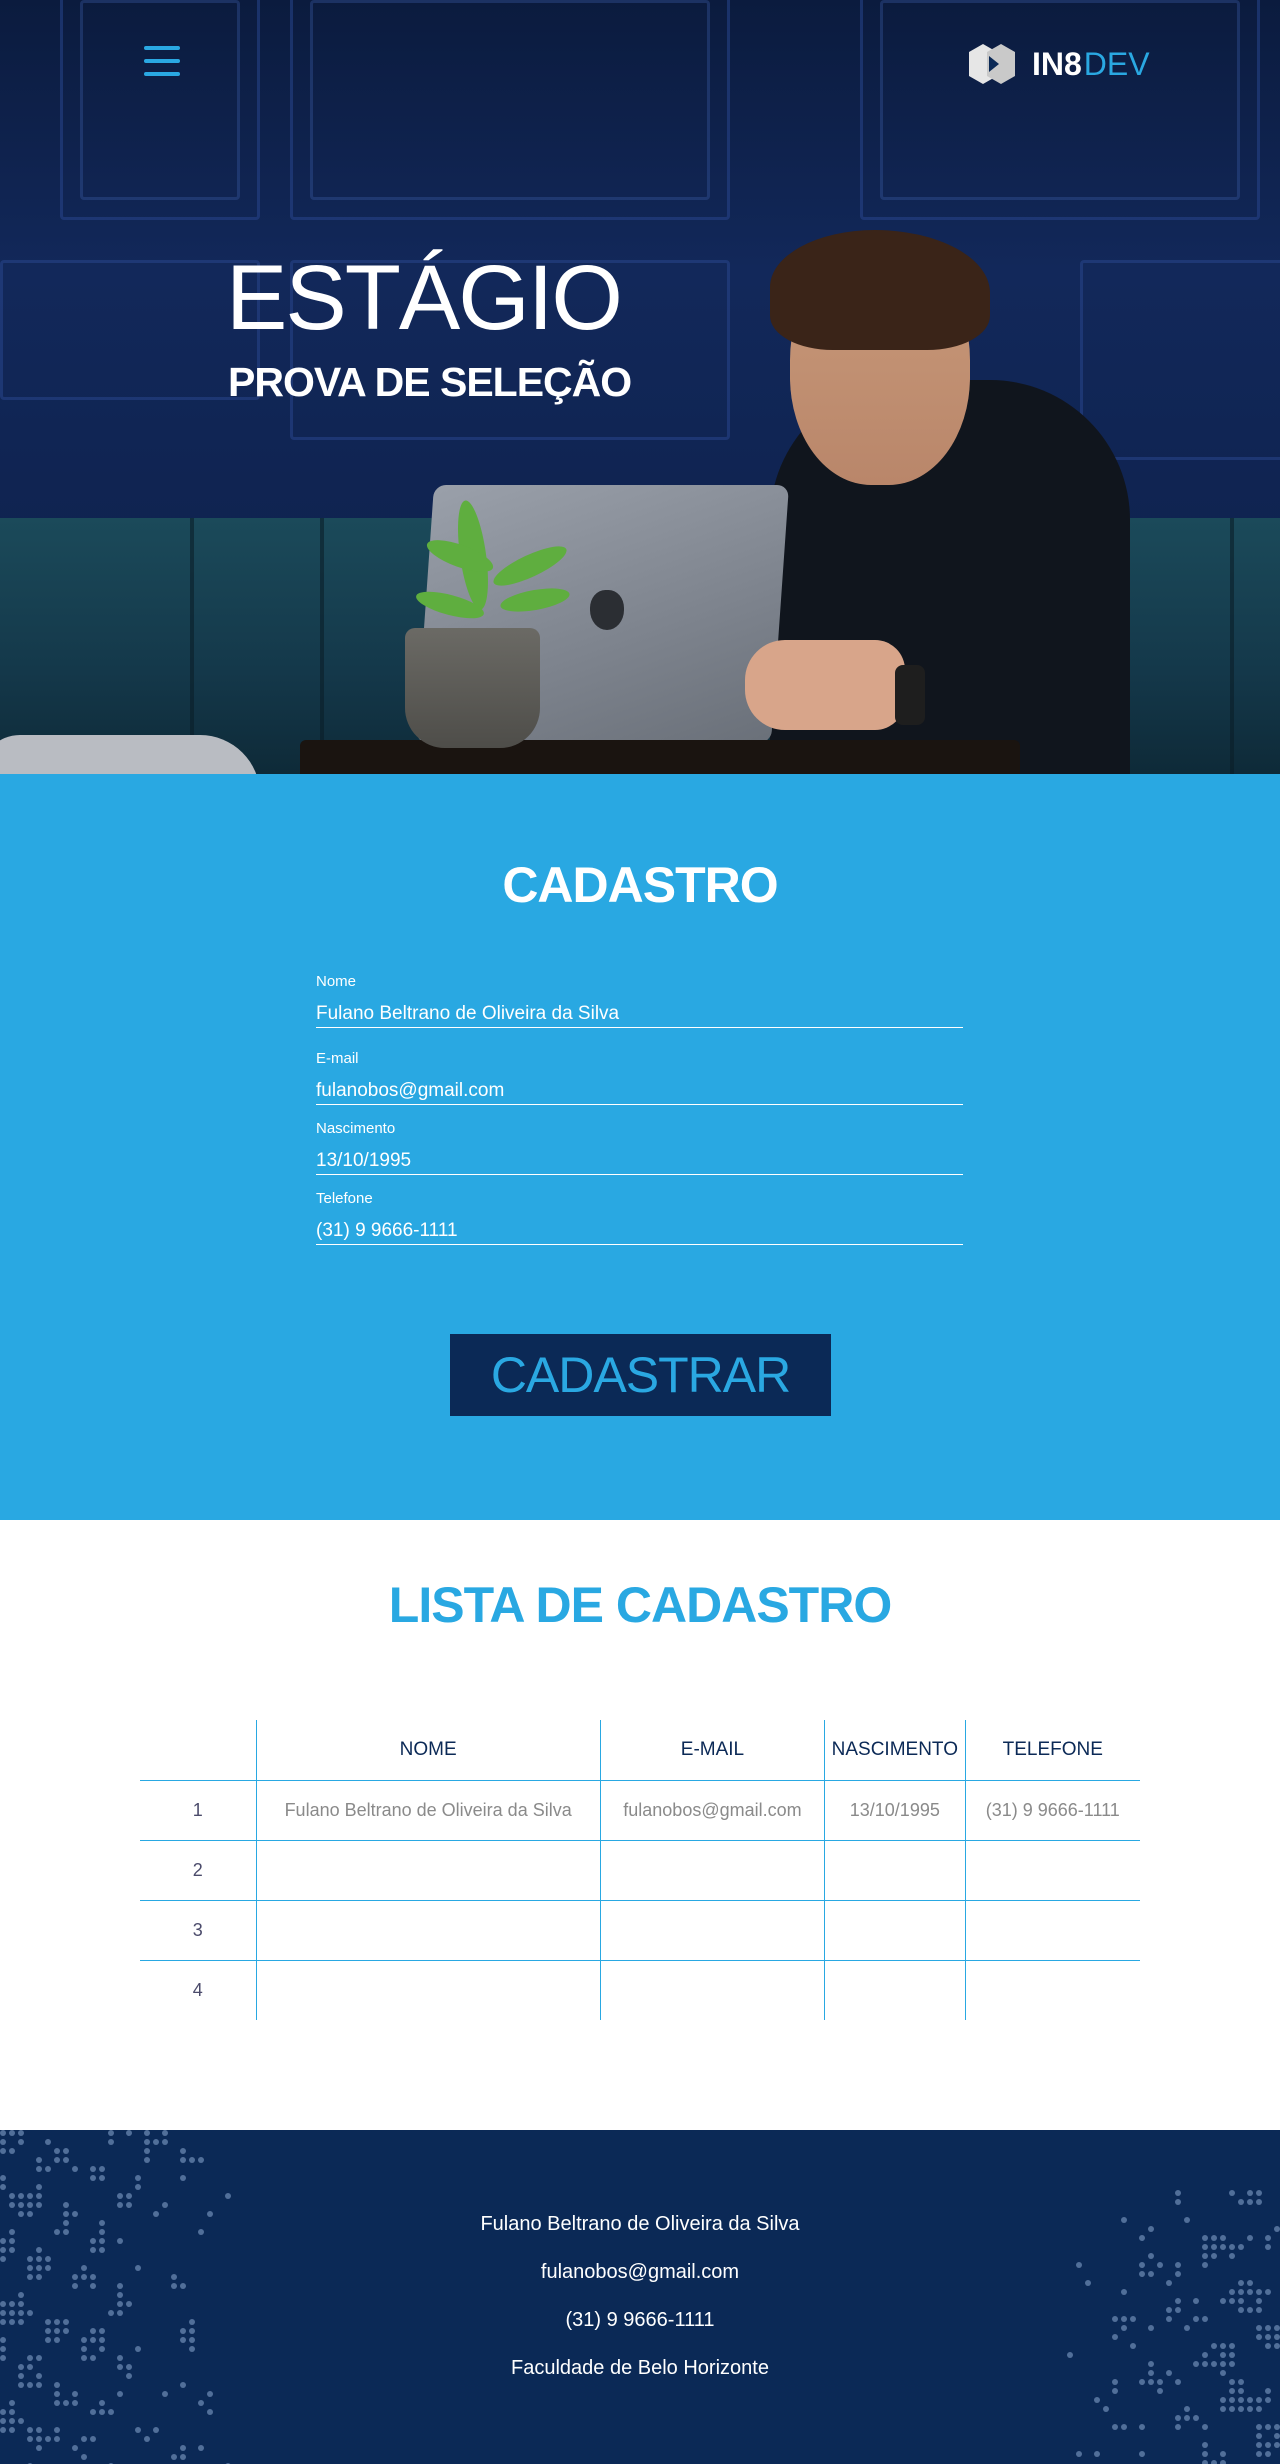  Describe the element at coordinates (640, 1930) in the screenshot. I see `table-row: 3` at that location.